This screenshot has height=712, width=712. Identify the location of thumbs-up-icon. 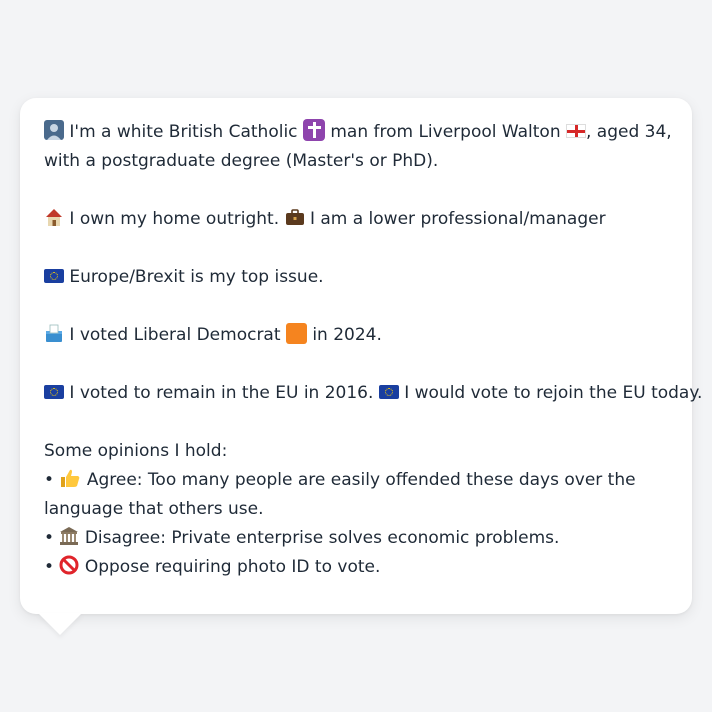
(72, 479).